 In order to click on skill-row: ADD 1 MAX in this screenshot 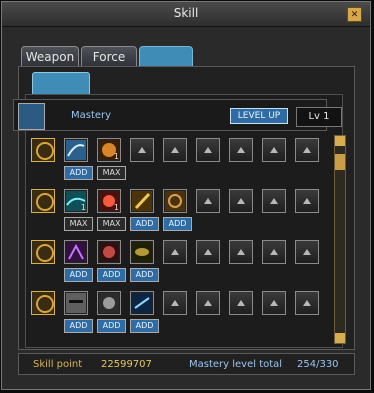, I will do `click(183, 160)`.